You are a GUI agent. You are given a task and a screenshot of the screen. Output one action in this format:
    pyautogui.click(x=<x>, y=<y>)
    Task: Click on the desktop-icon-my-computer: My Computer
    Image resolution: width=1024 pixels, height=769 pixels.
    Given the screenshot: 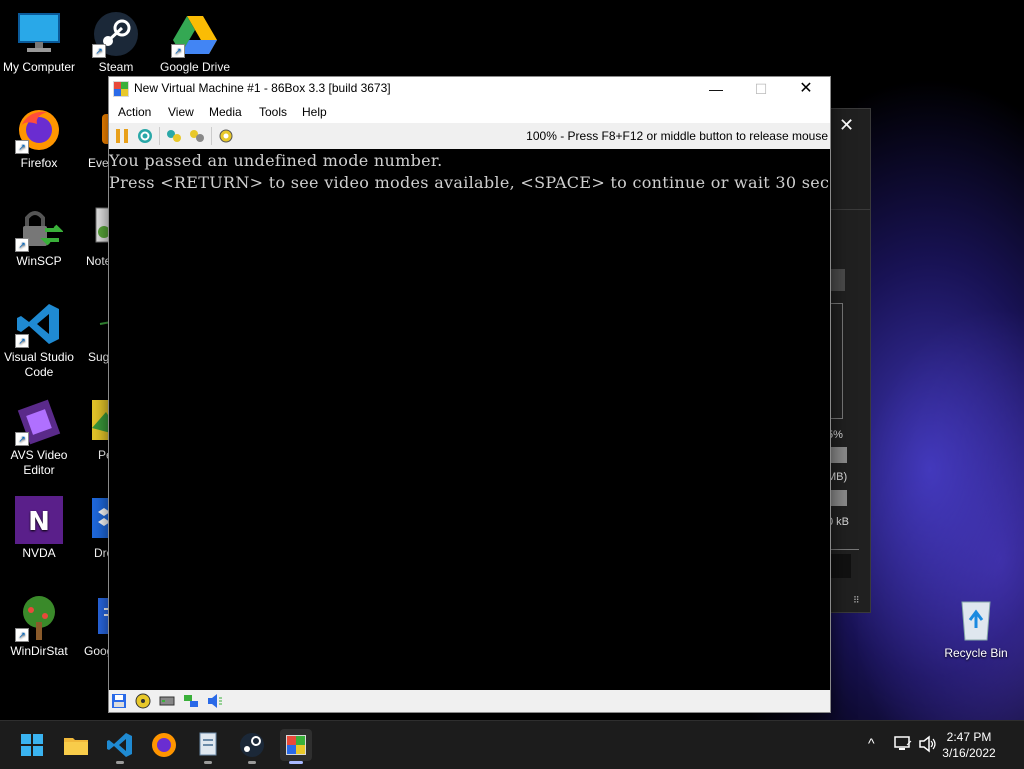 What is the action you would take?
    pyautogui.click(x=39, y=42)
    